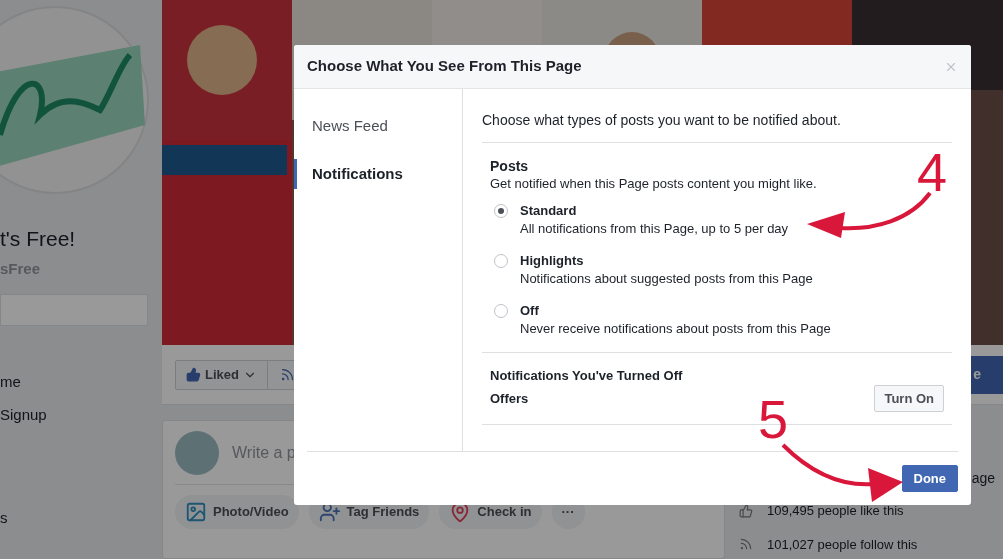 The height and width of the screenshot is (559, 1003). What do you see at coordinates (81, 517) in the screenshot?
I see `sidebar-link: s` at bounding box center [81, 517].